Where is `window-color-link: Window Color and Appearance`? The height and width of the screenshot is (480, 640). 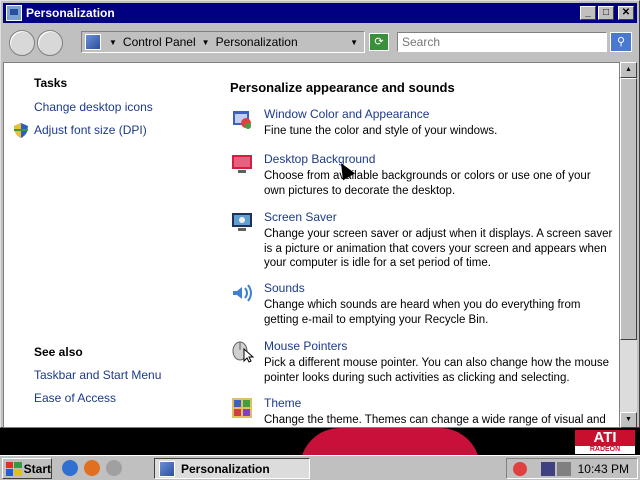 window-color-link: Window Color and Appearance is located at coordinates (346, 114).